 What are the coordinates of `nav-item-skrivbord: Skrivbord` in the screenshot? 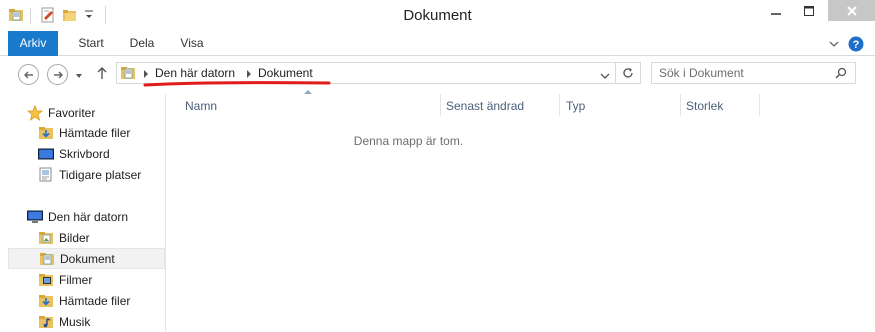 It's located at (86, 153).